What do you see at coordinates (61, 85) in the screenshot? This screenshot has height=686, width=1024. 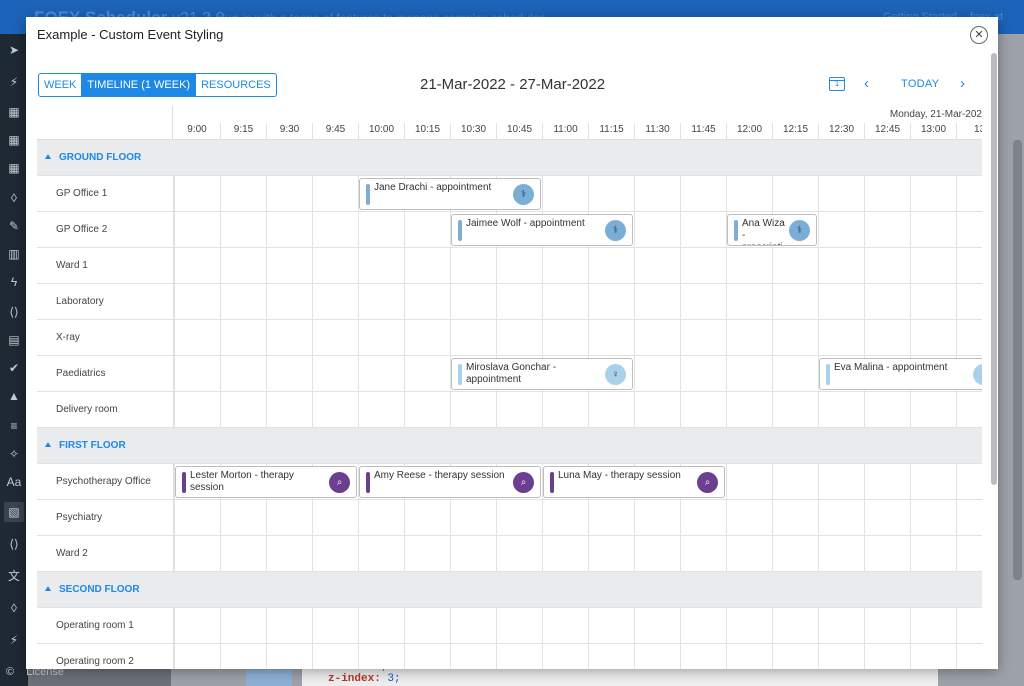 I see `view-week-button: WEEK` at bounding box center [61, 85].